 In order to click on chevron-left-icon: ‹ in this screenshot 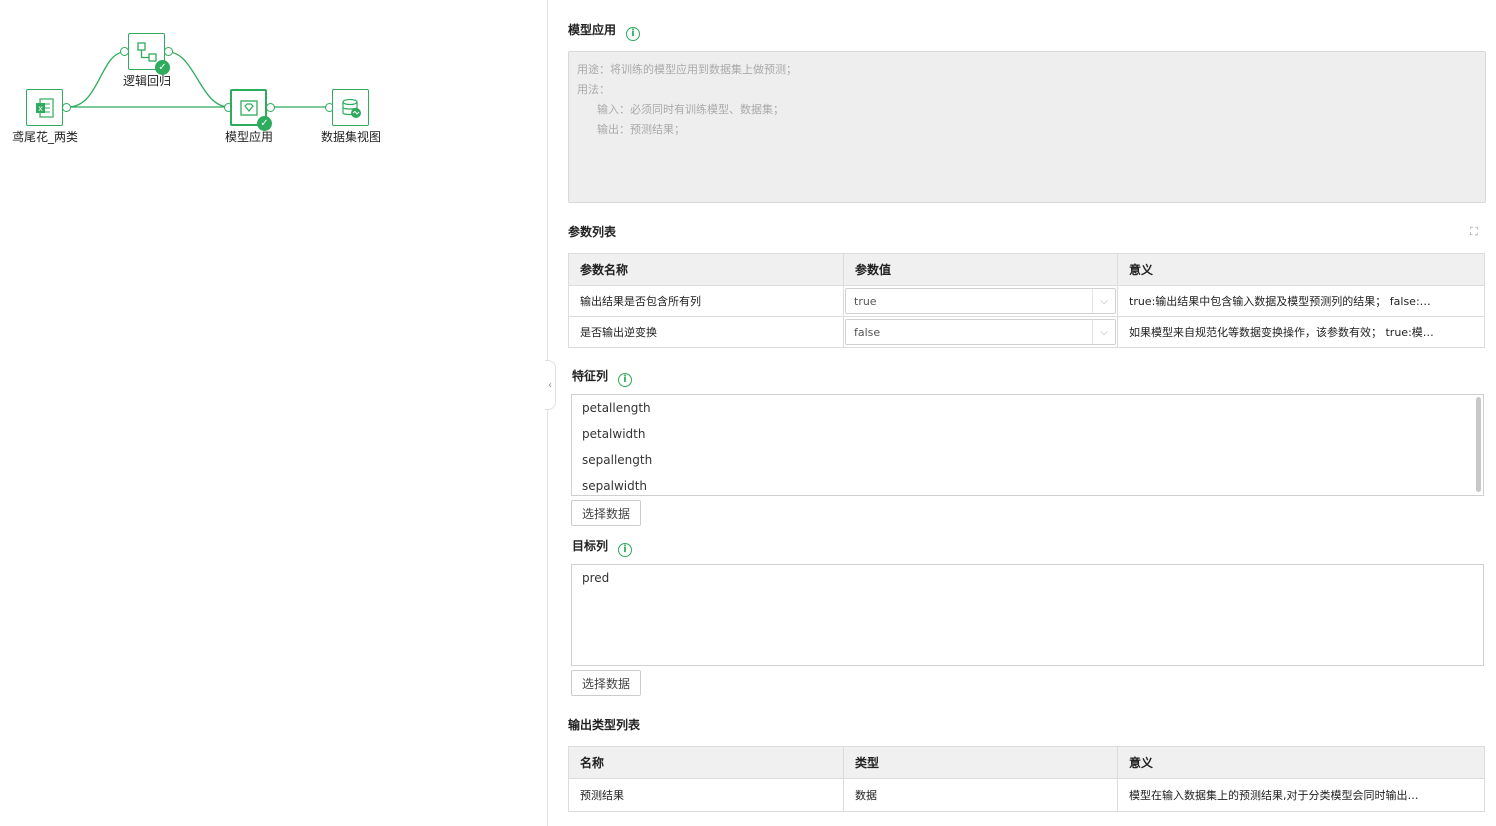, I will do `click(550, 385)`.